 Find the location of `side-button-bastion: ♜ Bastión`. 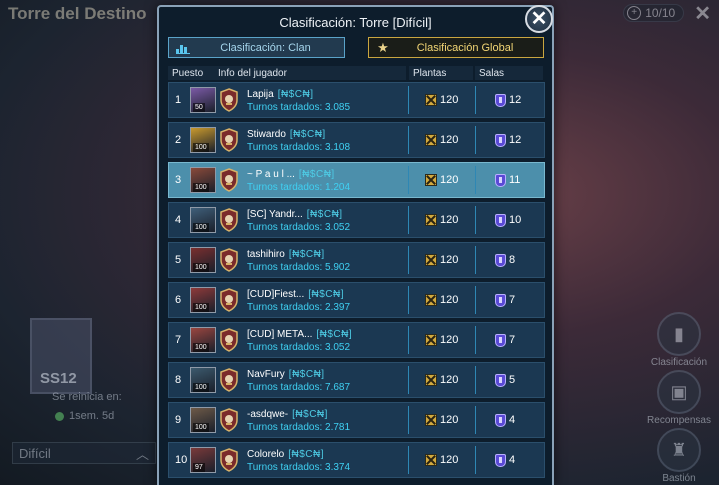

side-button-bastion: ♜ Bastión is located at coordinates (679, 456).